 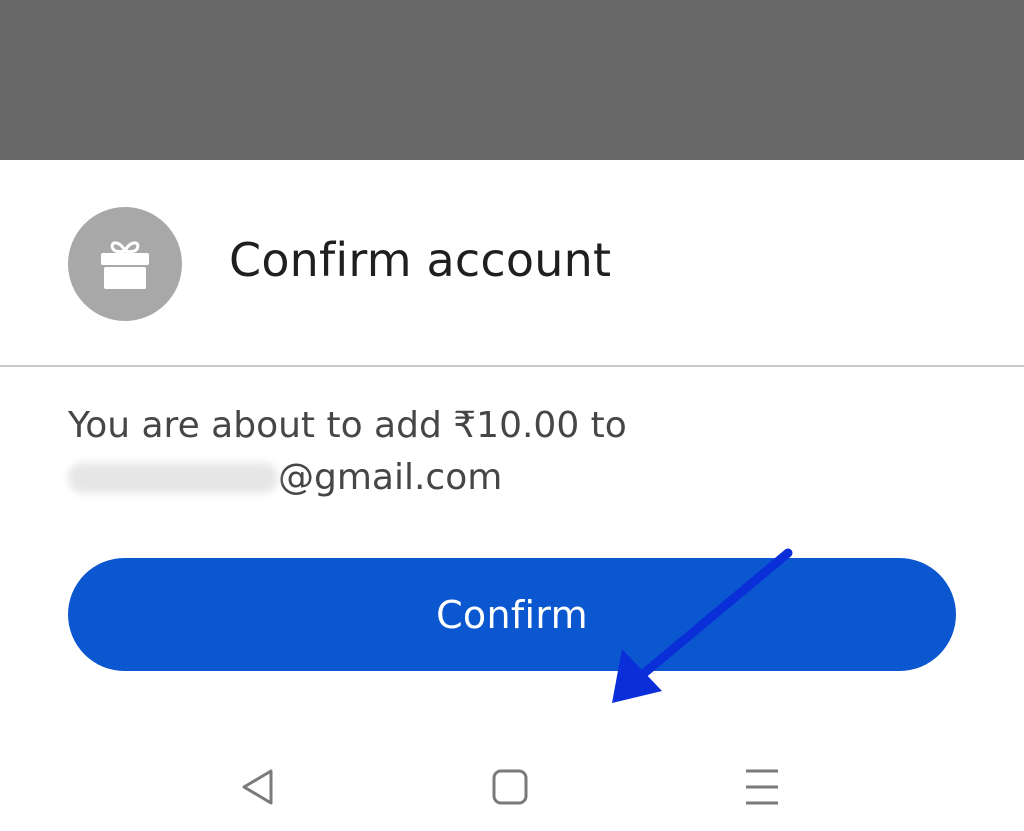 What do you see at coordinates (390, 477) in the screenshot?
I see `email-domain: @gmail.com` at bounding box center [390, 477].